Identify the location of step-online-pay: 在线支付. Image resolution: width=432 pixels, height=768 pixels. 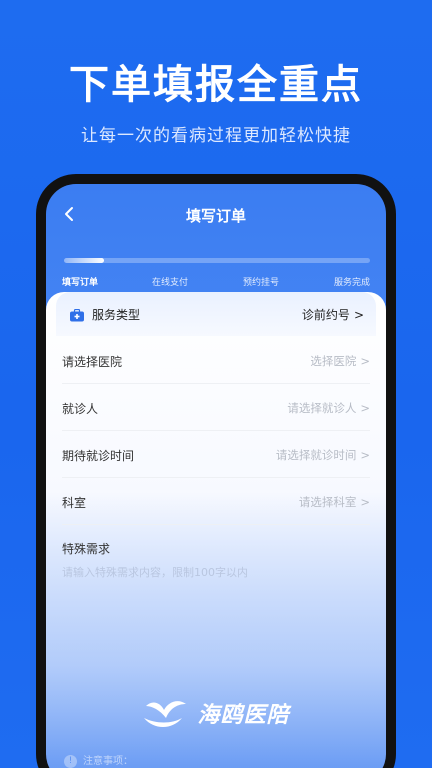
(170, 283).